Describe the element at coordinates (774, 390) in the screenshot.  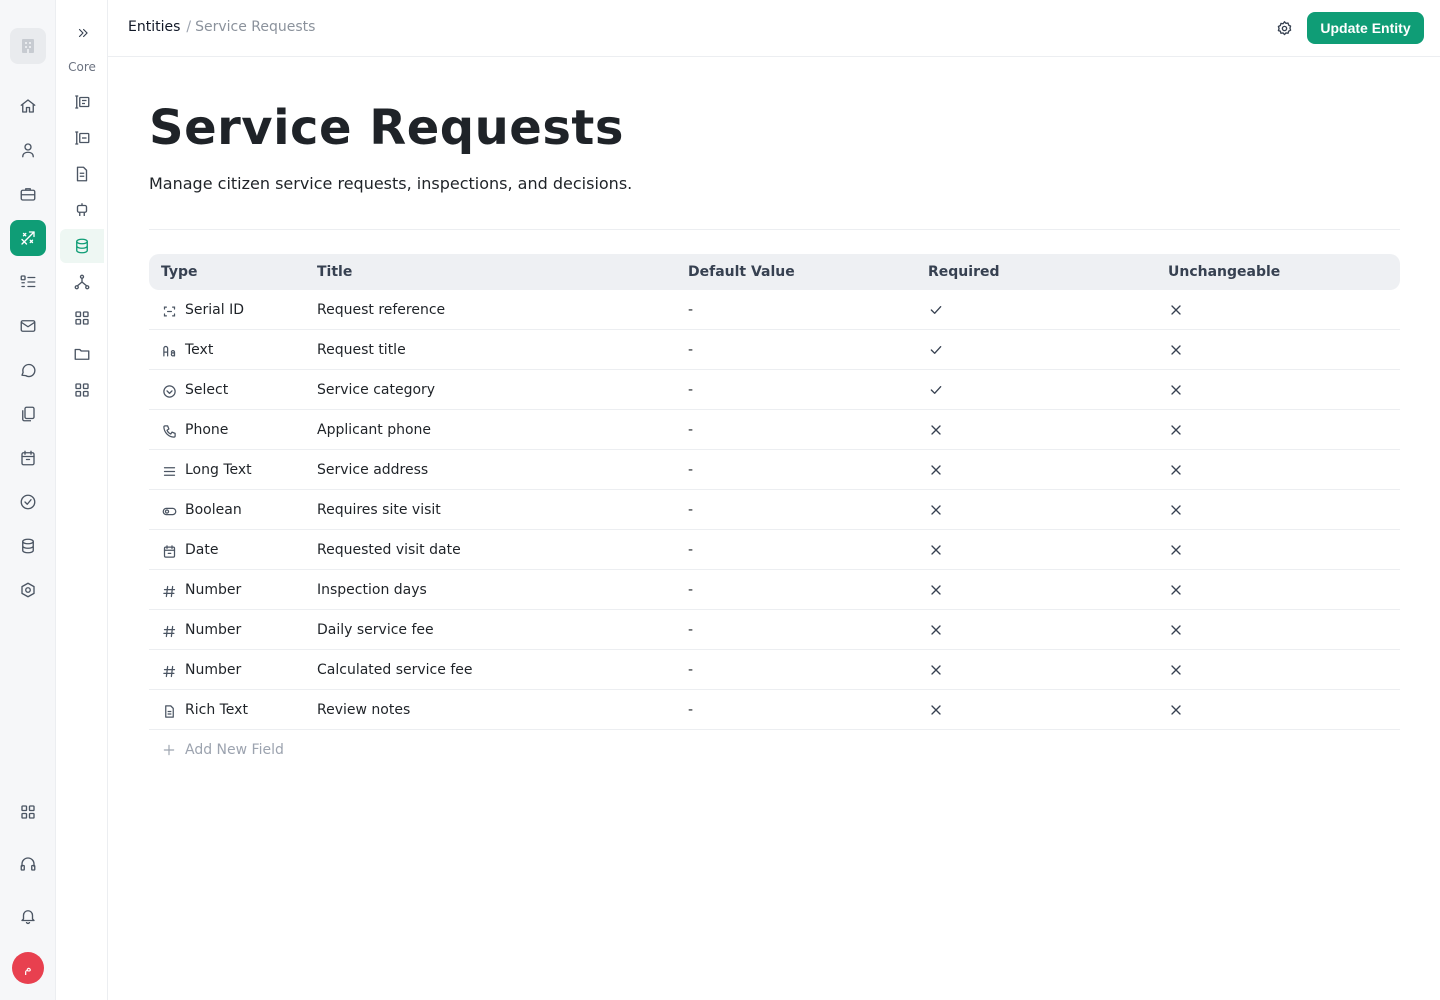
I see `table-row: Select Service category -` at that location.